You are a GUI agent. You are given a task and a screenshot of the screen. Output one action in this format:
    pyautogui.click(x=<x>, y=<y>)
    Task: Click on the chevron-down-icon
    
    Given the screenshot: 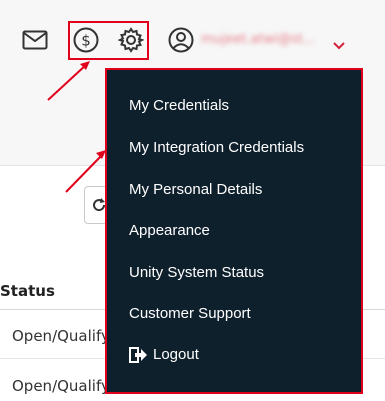 What is the action you would take?
    pyautogui.click(x=339, y=45)
    